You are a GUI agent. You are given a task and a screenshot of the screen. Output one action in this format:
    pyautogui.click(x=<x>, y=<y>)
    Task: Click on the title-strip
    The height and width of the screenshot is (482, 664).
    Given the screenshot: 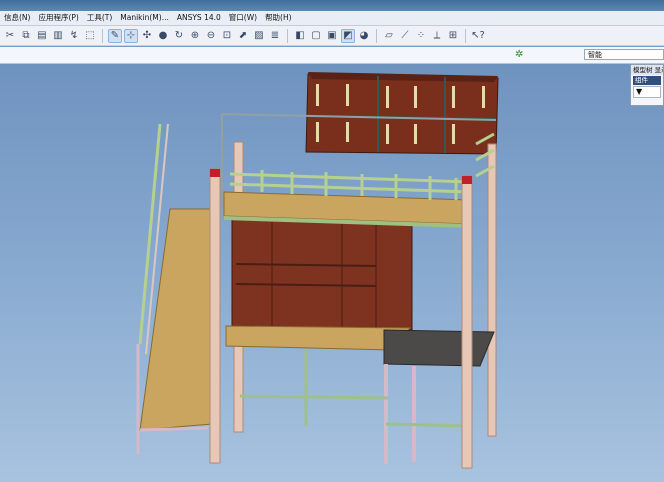 What is the action you would take?
    pyautogui.click(x=332, y=5)
    